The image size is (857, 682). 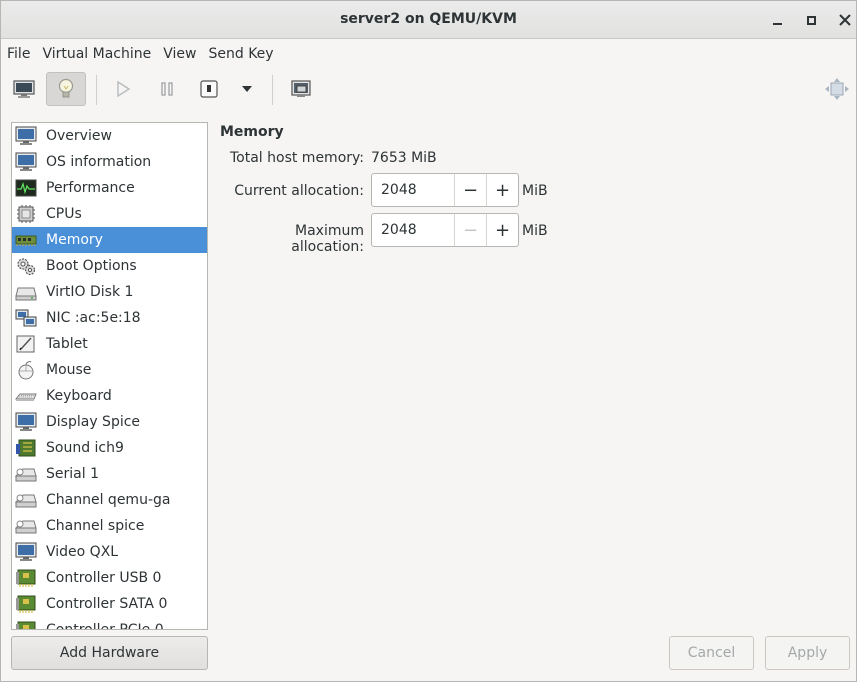 I want to click on list-item-label: CPUs, so click(x=64, y=214).